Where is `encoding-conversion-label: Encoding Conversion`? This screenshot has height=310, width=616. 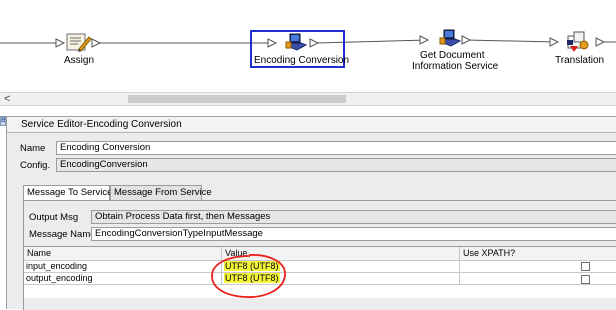 encoding-conversion-label: Encoding Conversion is located at coordinates (302, 60).